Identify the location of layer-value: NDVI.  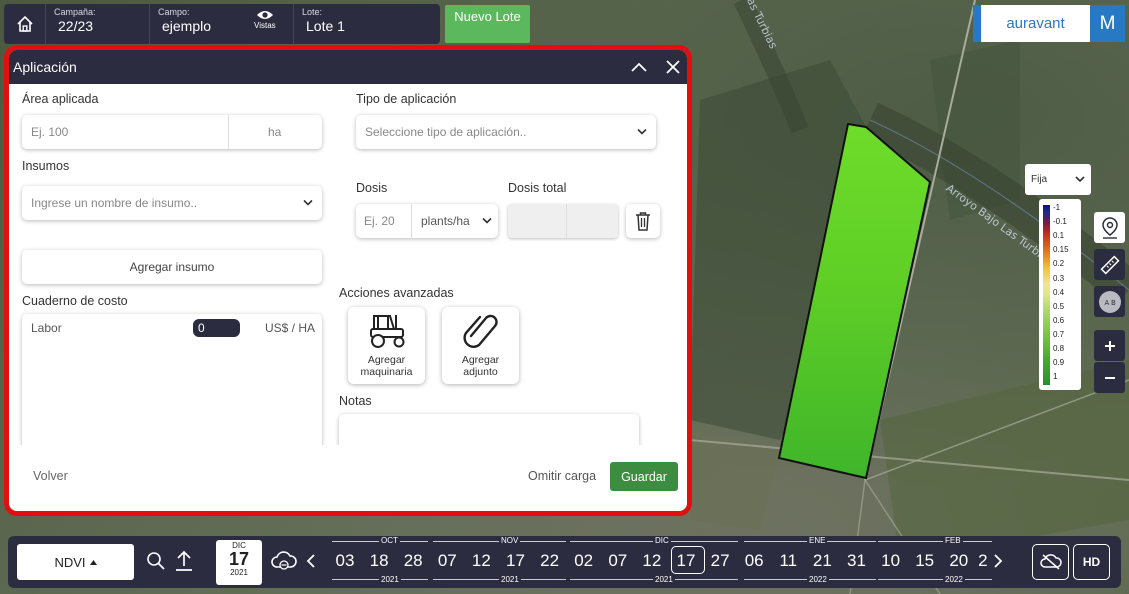
(70, 562).